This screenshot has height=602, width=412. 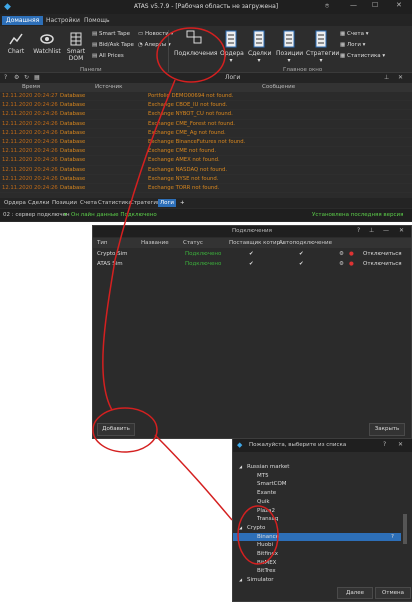 What do you see at coordinates (405, 529) in the screenshot?
I see `picker-scrollbar` at bounding box center [405, 529].